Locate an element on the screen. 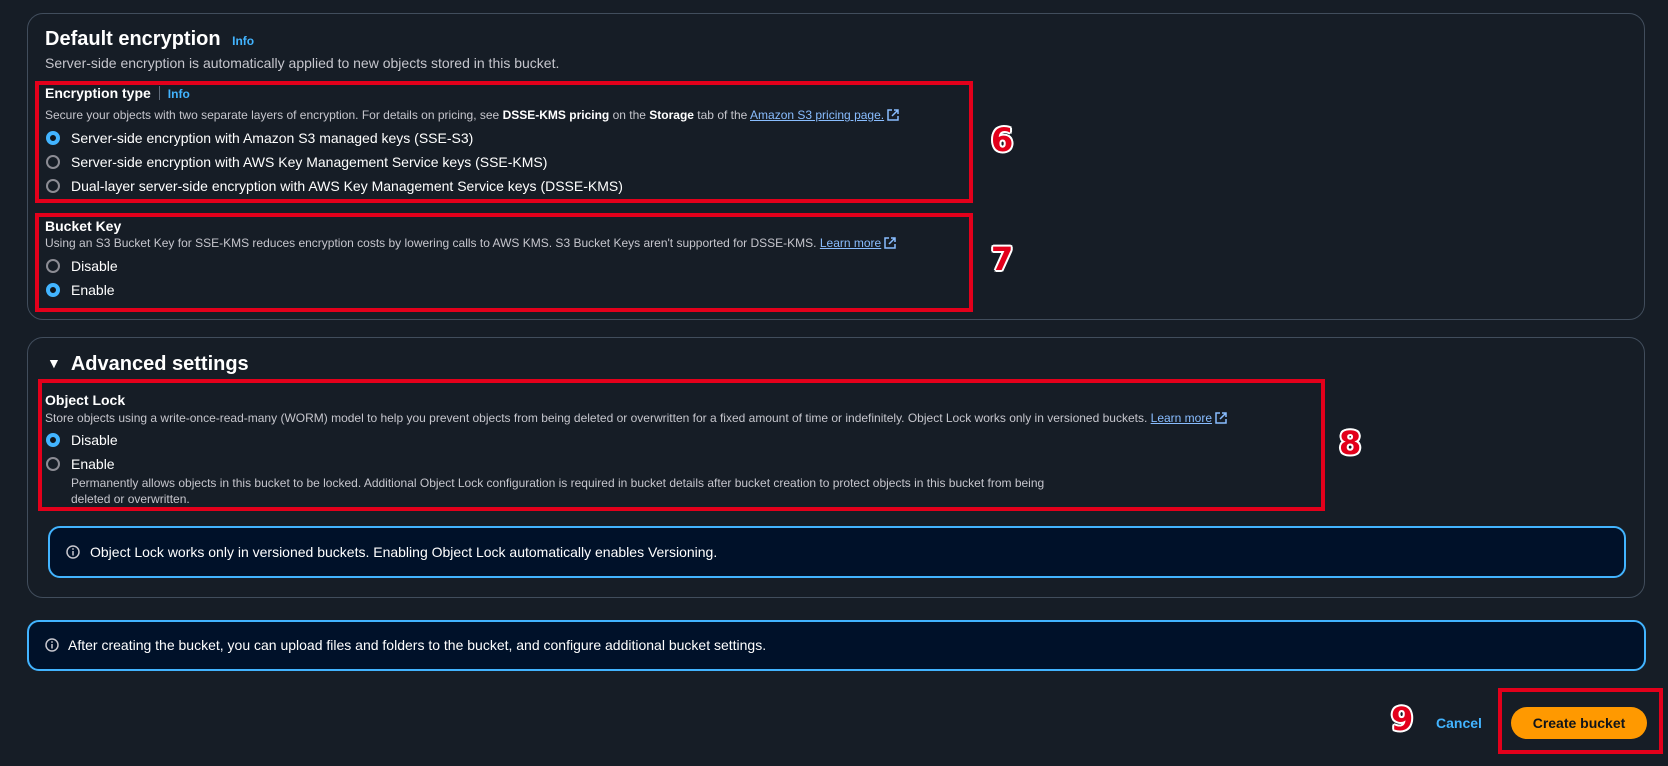 The image size is (1668, 766). annotation-number-6: 6 is located at coordinates (1002, 140).